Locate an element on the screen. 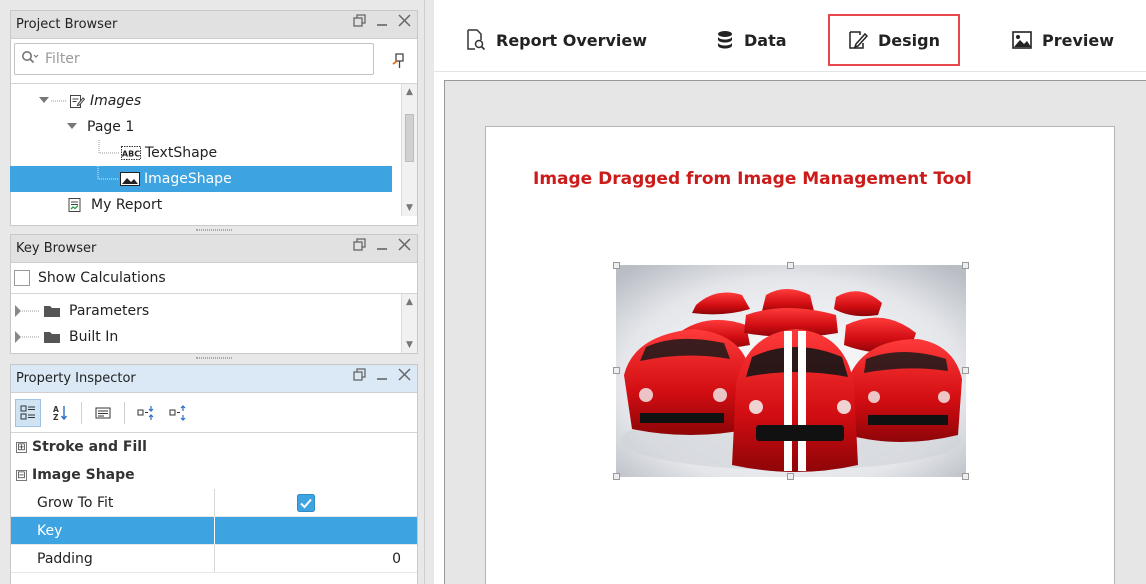 Image resolution: width=1146 pixels, height=584 pixels. database-icon is located at coordinates (725, 40).